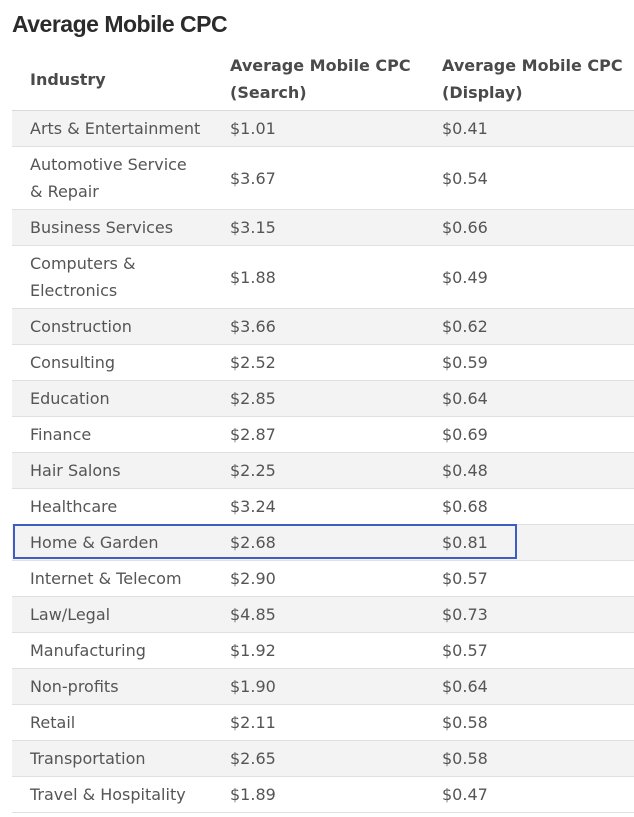  Describe the element at coordinates (318, 178) in the screenshot. I see `search-cpc-cell: $3.67` at that location.